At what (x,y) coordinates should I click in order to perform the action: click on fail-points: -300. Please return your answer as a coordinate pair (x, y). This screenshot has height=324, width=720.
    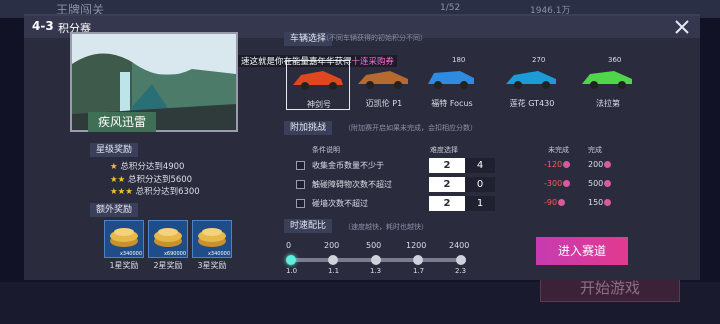
    Looking at the image, I should click on (557, 183).